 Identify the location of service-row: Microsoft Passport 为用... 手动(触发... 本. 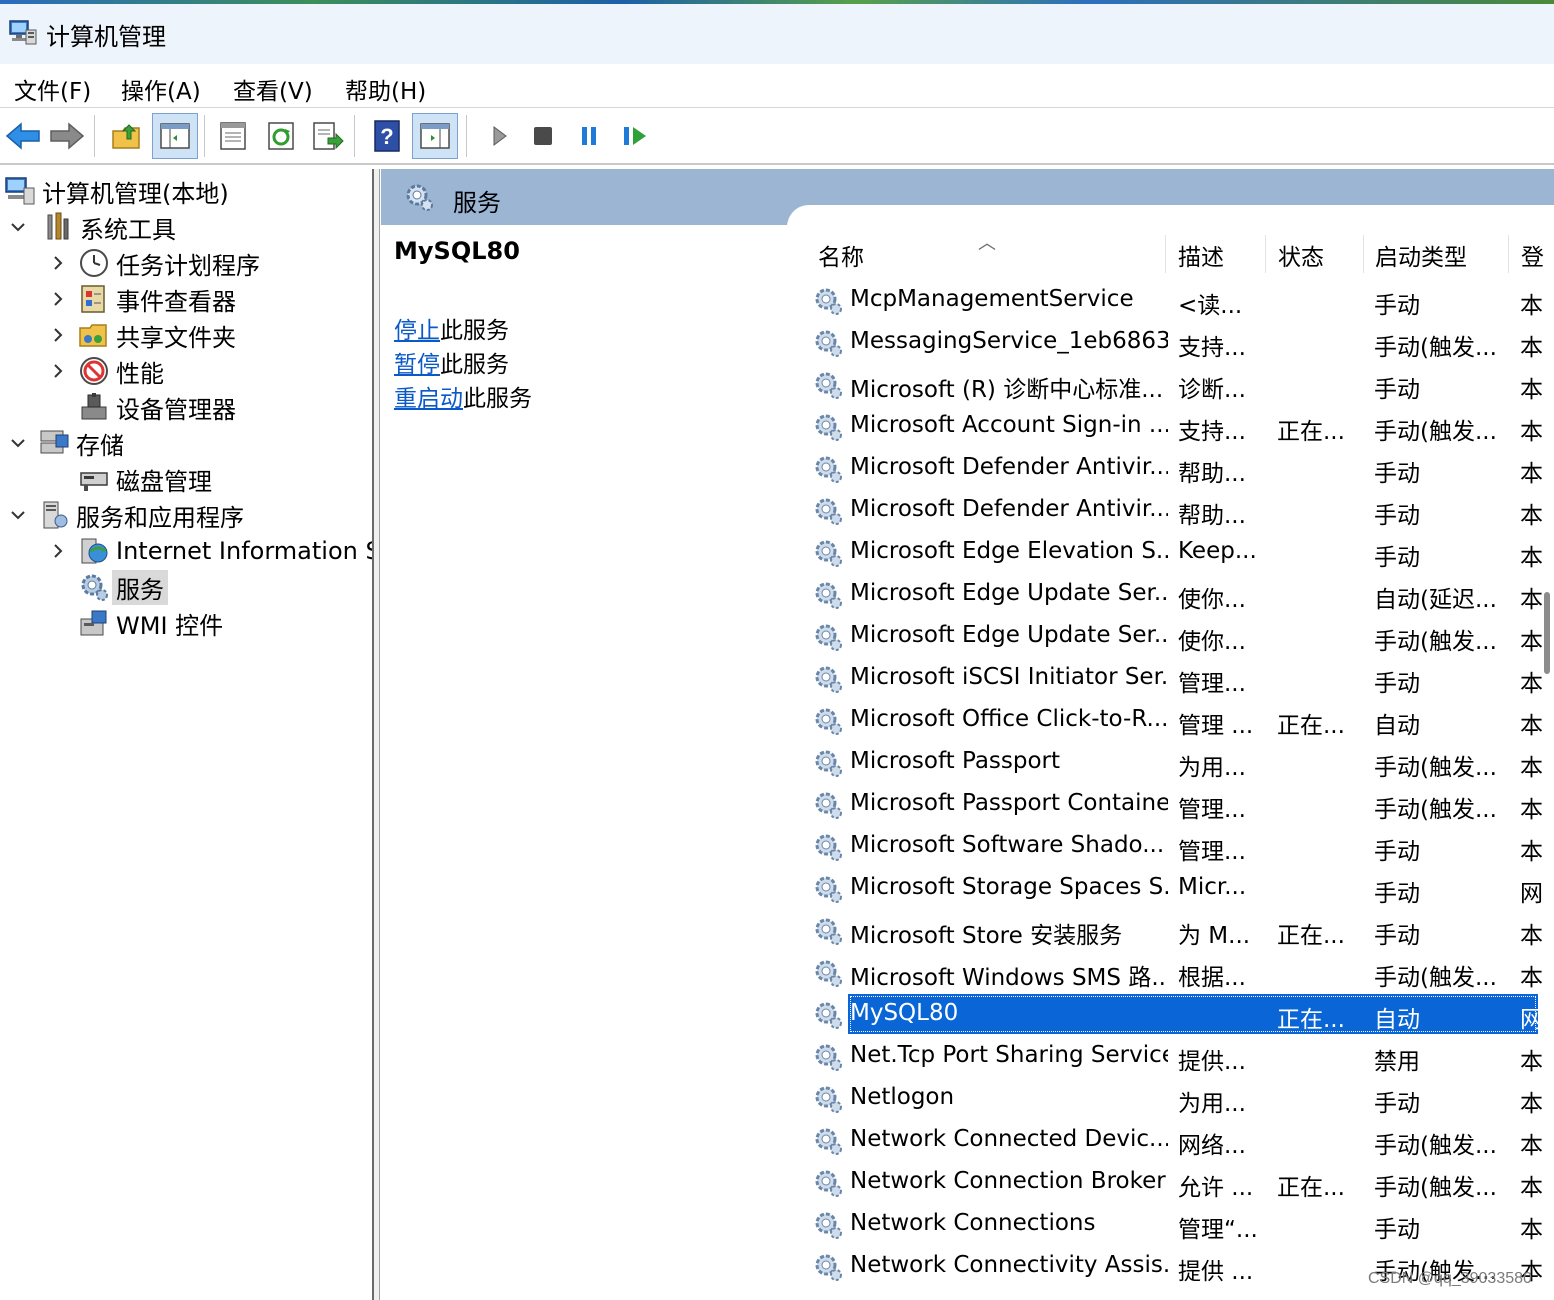
(1181, 762).